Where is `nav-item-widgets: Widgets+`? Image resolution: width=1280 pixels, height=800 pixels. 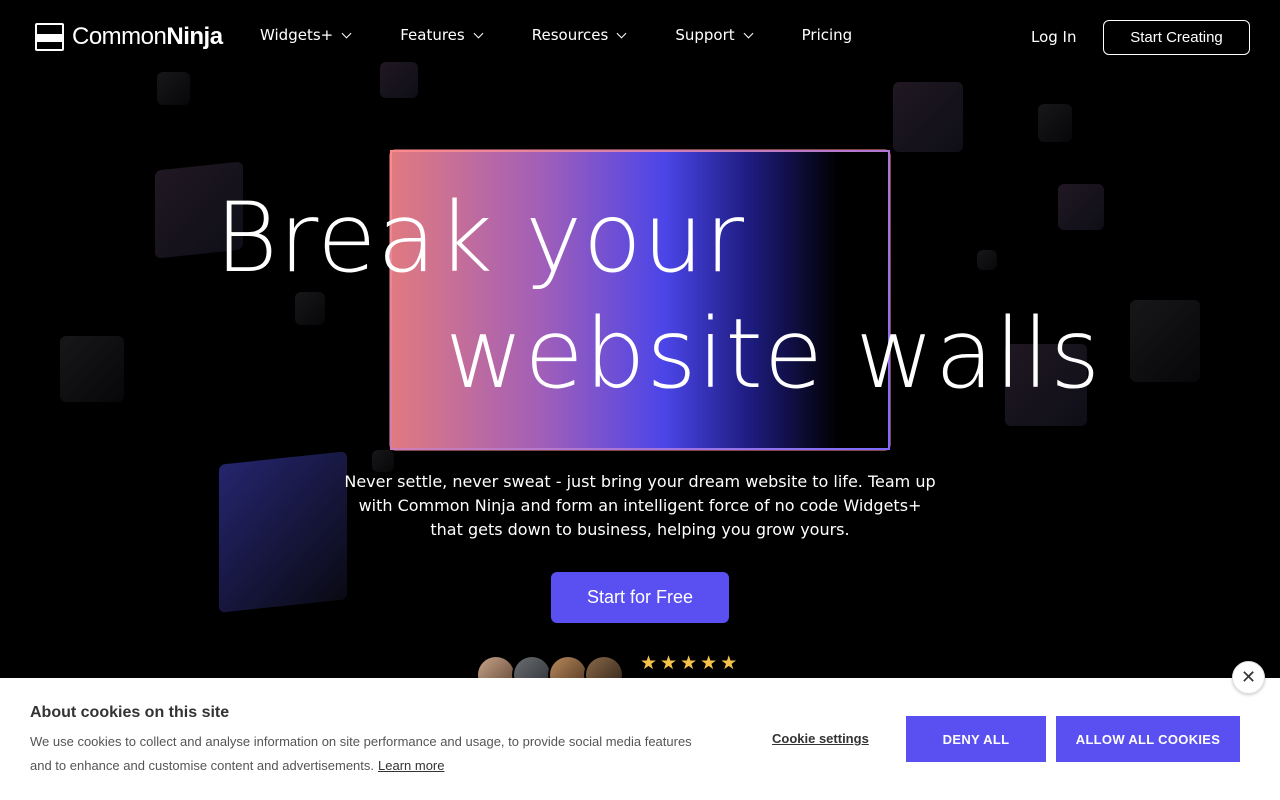 nav-item-widgets: Widgets+ is located at coordinates (306, 35).